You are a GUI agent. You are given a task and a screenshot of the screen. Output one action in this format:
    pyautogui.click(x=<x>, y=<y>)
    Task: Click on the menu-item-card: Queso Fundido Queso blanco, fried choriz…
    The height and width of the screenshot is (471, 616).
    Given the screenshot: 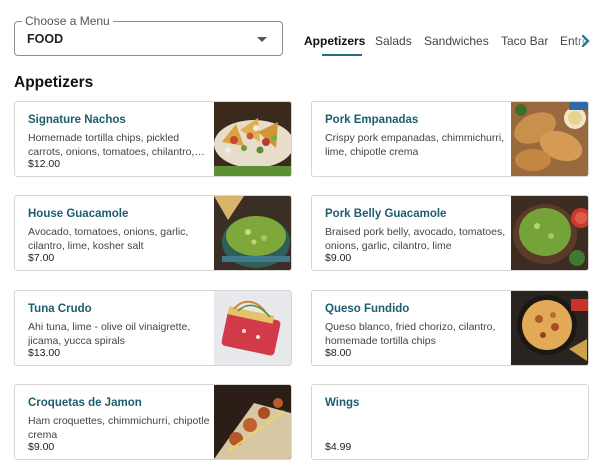 What is the action you would take?
    pyautogui.click(x=450, y=328)
    